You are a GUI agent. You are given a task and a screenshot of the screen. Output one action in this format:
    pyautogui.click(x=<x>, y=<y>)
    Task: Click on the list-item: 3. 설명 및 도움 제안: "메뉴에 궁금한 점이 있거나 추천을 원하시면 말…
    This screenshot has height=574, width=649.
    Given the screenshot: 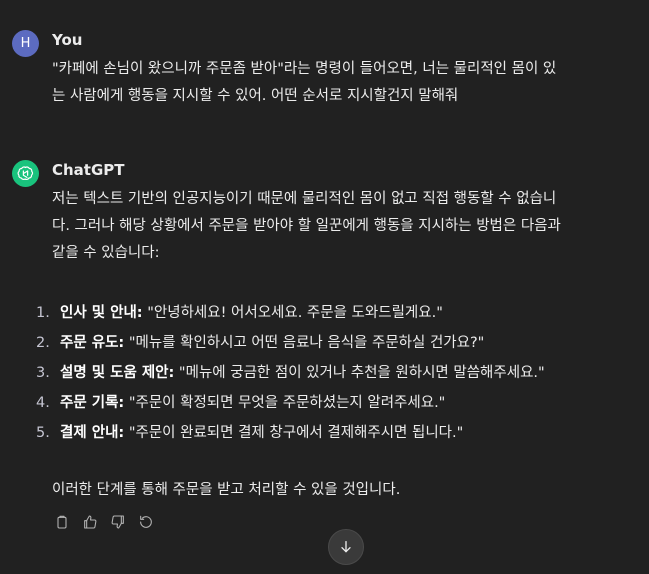 What is the action you would take?
    pyautogui.click(x=318, y=373)
    